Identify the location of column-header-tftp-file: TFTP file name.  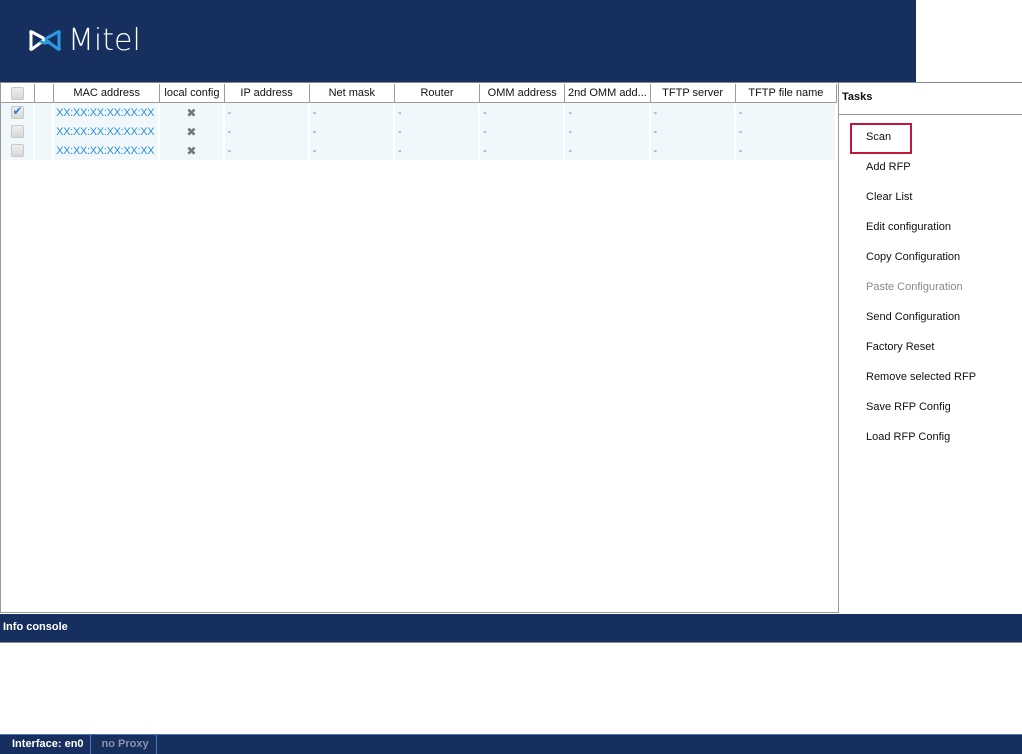
(786, 93).